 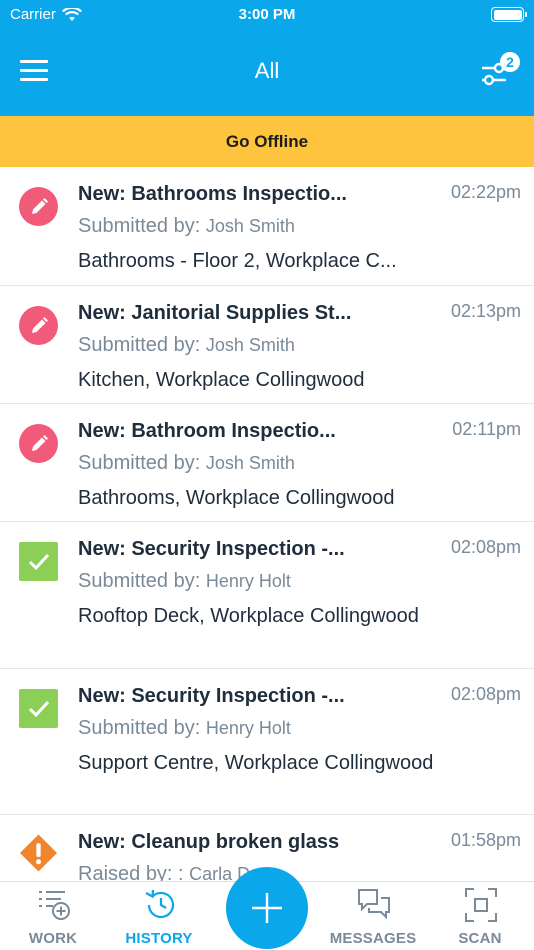 I want to click on app-header: Carrier 3:00 PM All 2, so click(x=267, y=58).